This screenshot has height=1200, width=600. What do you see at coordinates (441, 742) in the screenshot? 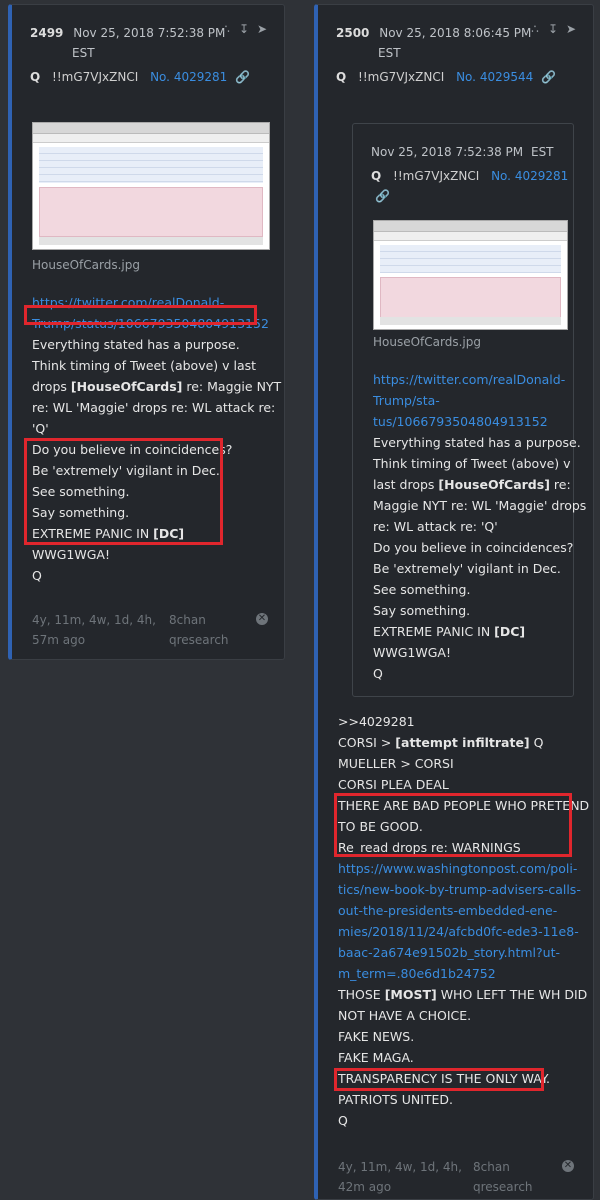
I see `post-text-line: CORSI > [attempt infiltrate] Q` at bounding box center [441, 742].